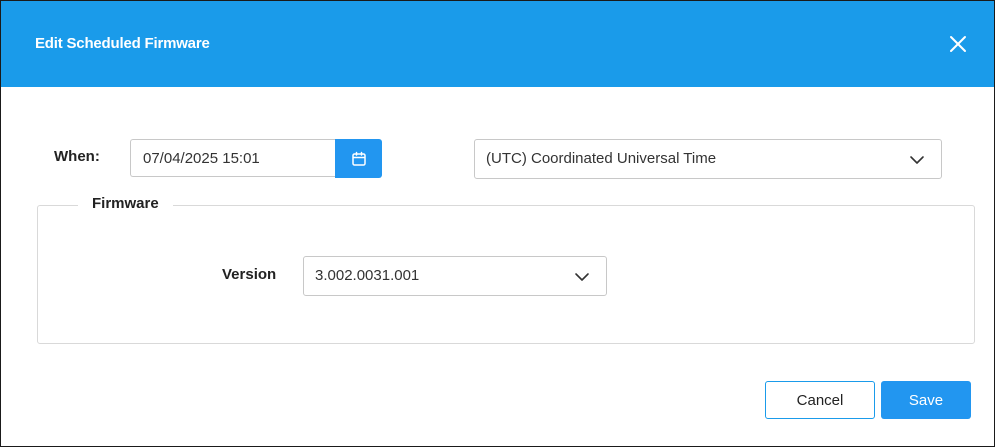  What do you see at coordinates (122, 43) in the screenshot?
I see `dialog-title: Edit Scheduled Firmware` at bounding box center [122, 43].